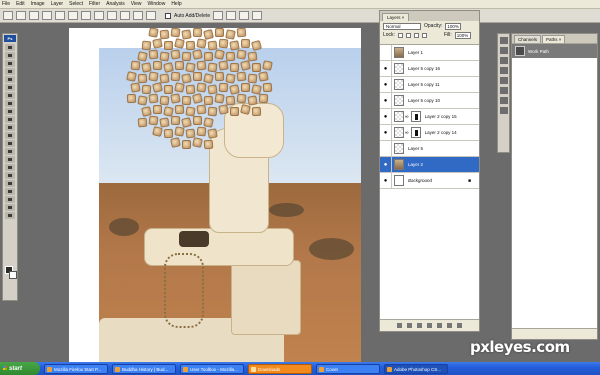 This screenshot has width=600, height=375. What do you see at coordinates (86, 15) in the screenshot?
I see `rectangle-icon` at bounding box center [86, 15].